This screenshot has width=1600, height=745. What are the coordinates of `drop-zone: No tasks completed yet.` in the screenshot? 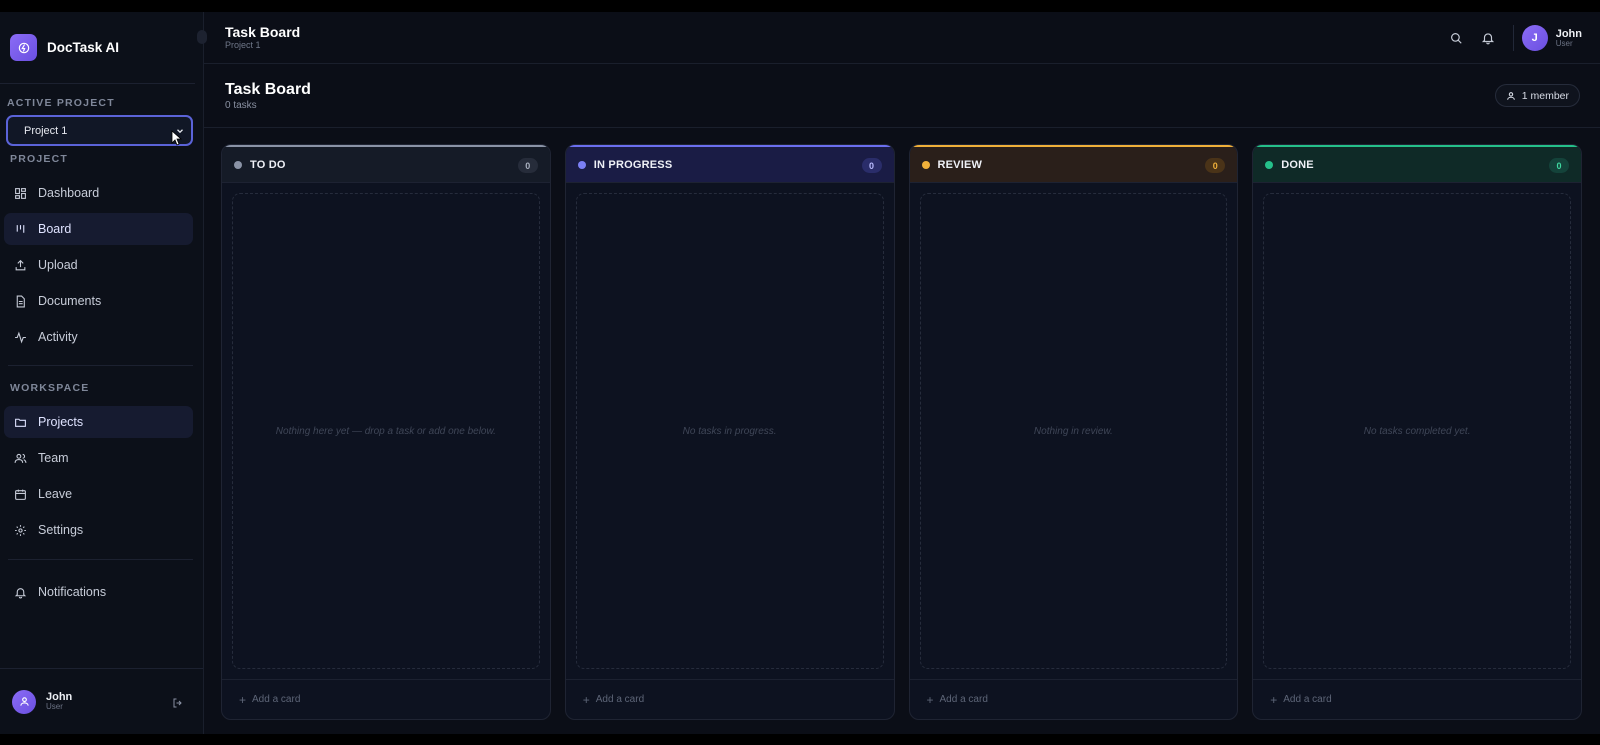 It's located at (1417, 431).